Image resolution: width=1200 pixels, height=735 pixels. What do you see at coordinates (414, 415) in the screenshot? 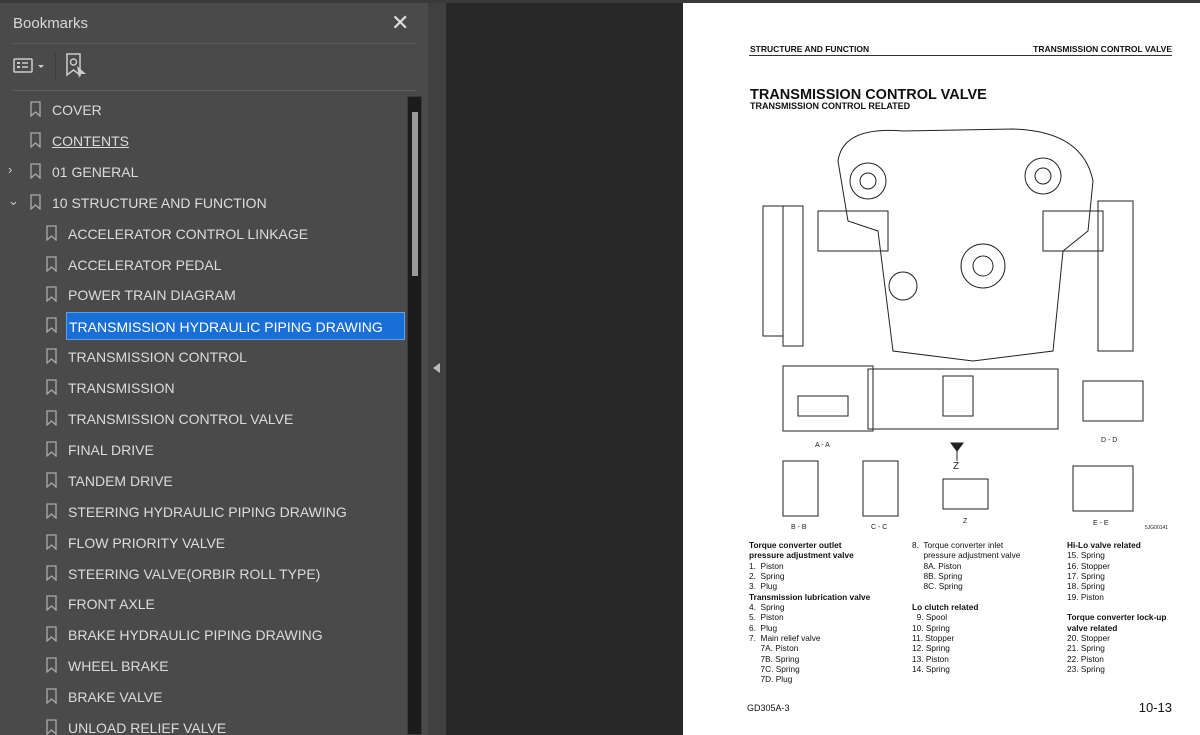
I see `scrollbar` at bounding box center [414, 415].